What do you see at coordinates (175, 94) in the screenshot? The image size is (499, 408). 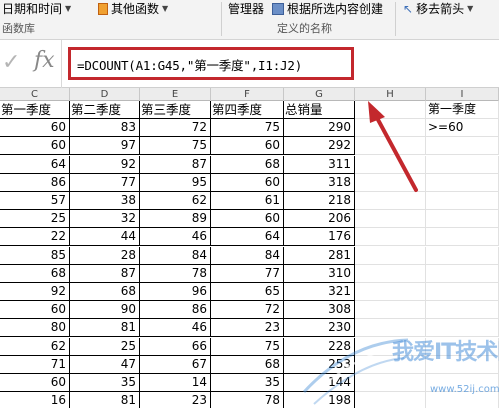 I see `column-header-e: E` at bounding box center [175, 94].